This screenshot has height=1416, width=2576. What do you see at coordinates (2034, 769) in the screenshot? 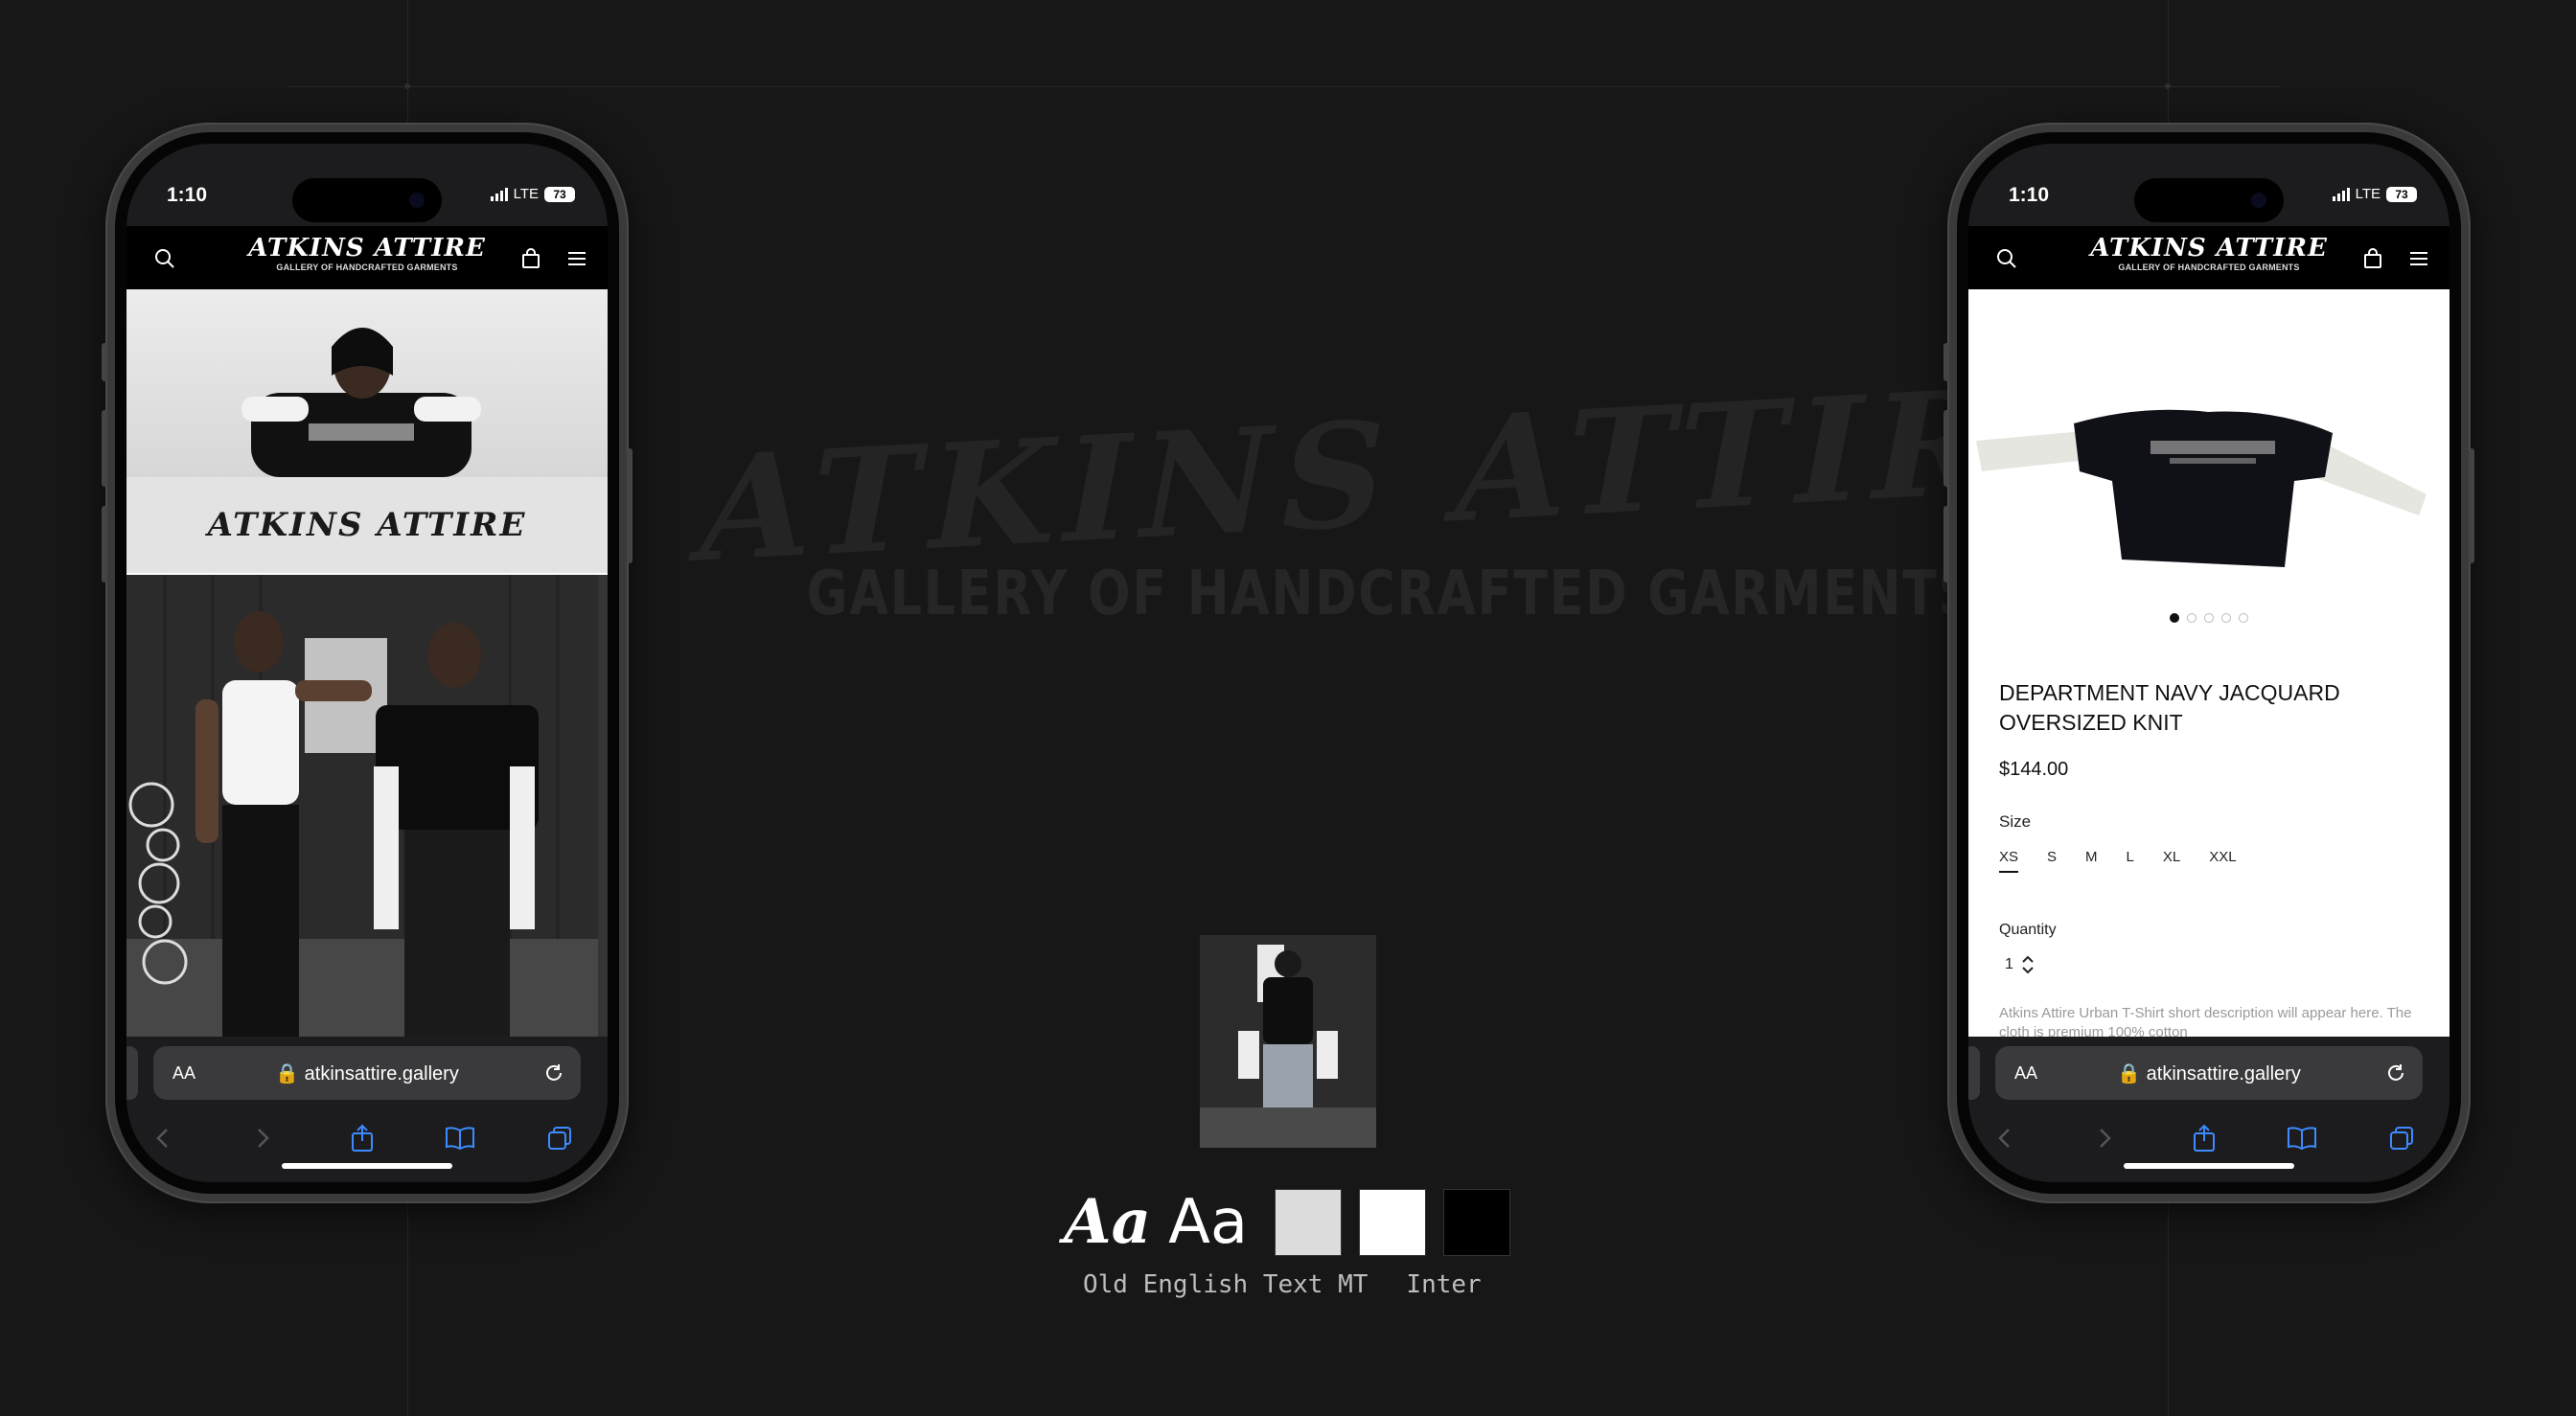
I see `product-price: $144.00` at bounding box center [2034, 769].